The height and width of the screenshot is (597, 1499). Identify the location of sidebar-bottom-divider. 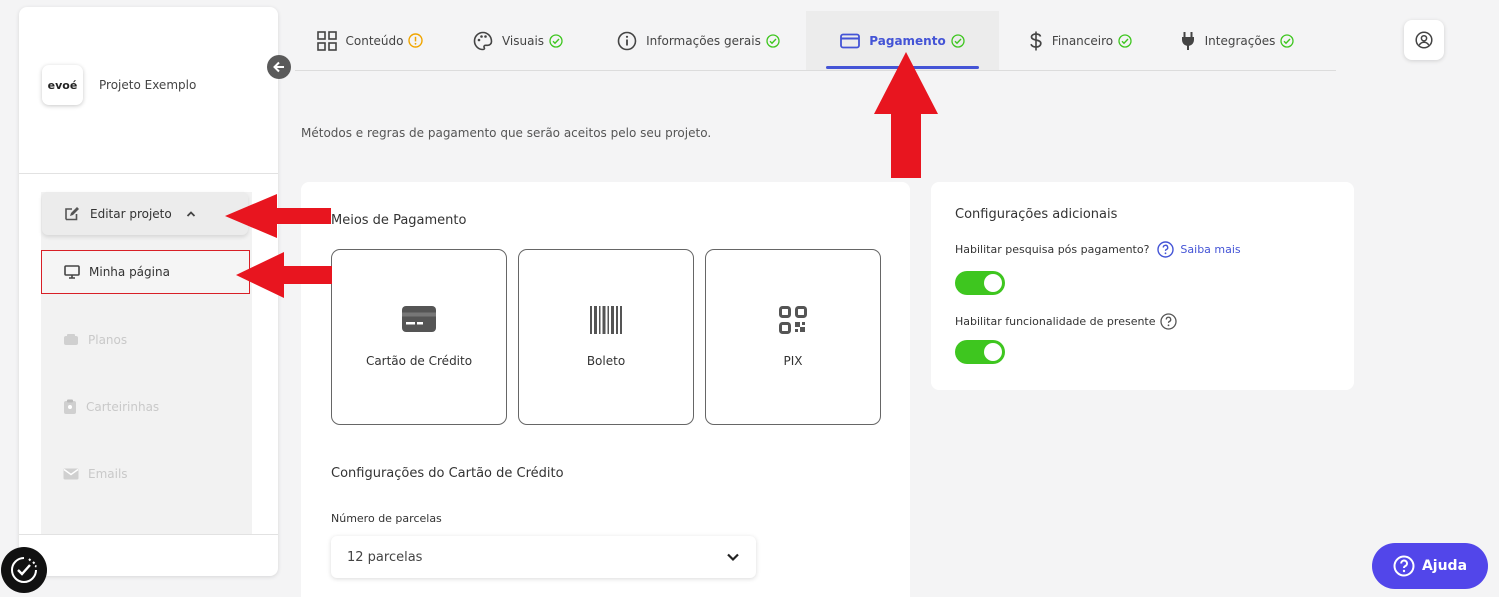
(148, 534).